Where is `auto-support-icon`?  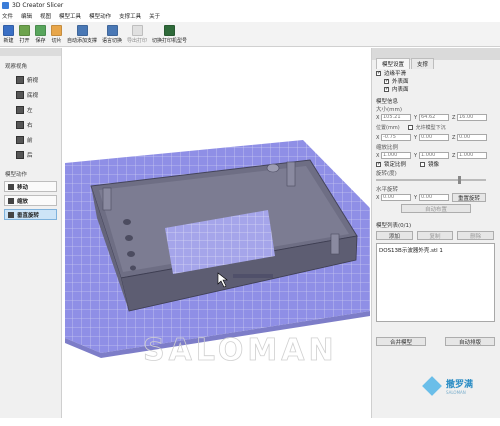 auto-support-icon is located at coordinates (82, 30).